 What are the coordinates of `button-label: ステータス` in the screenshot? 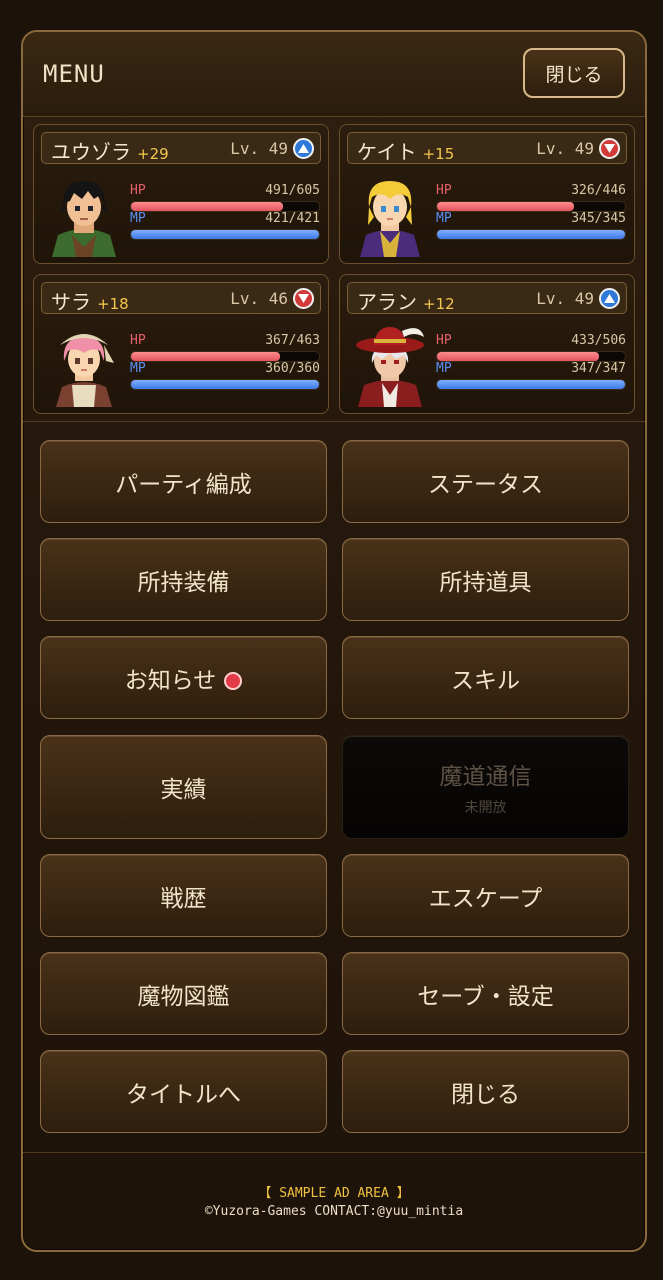 It's located at (485, 484).